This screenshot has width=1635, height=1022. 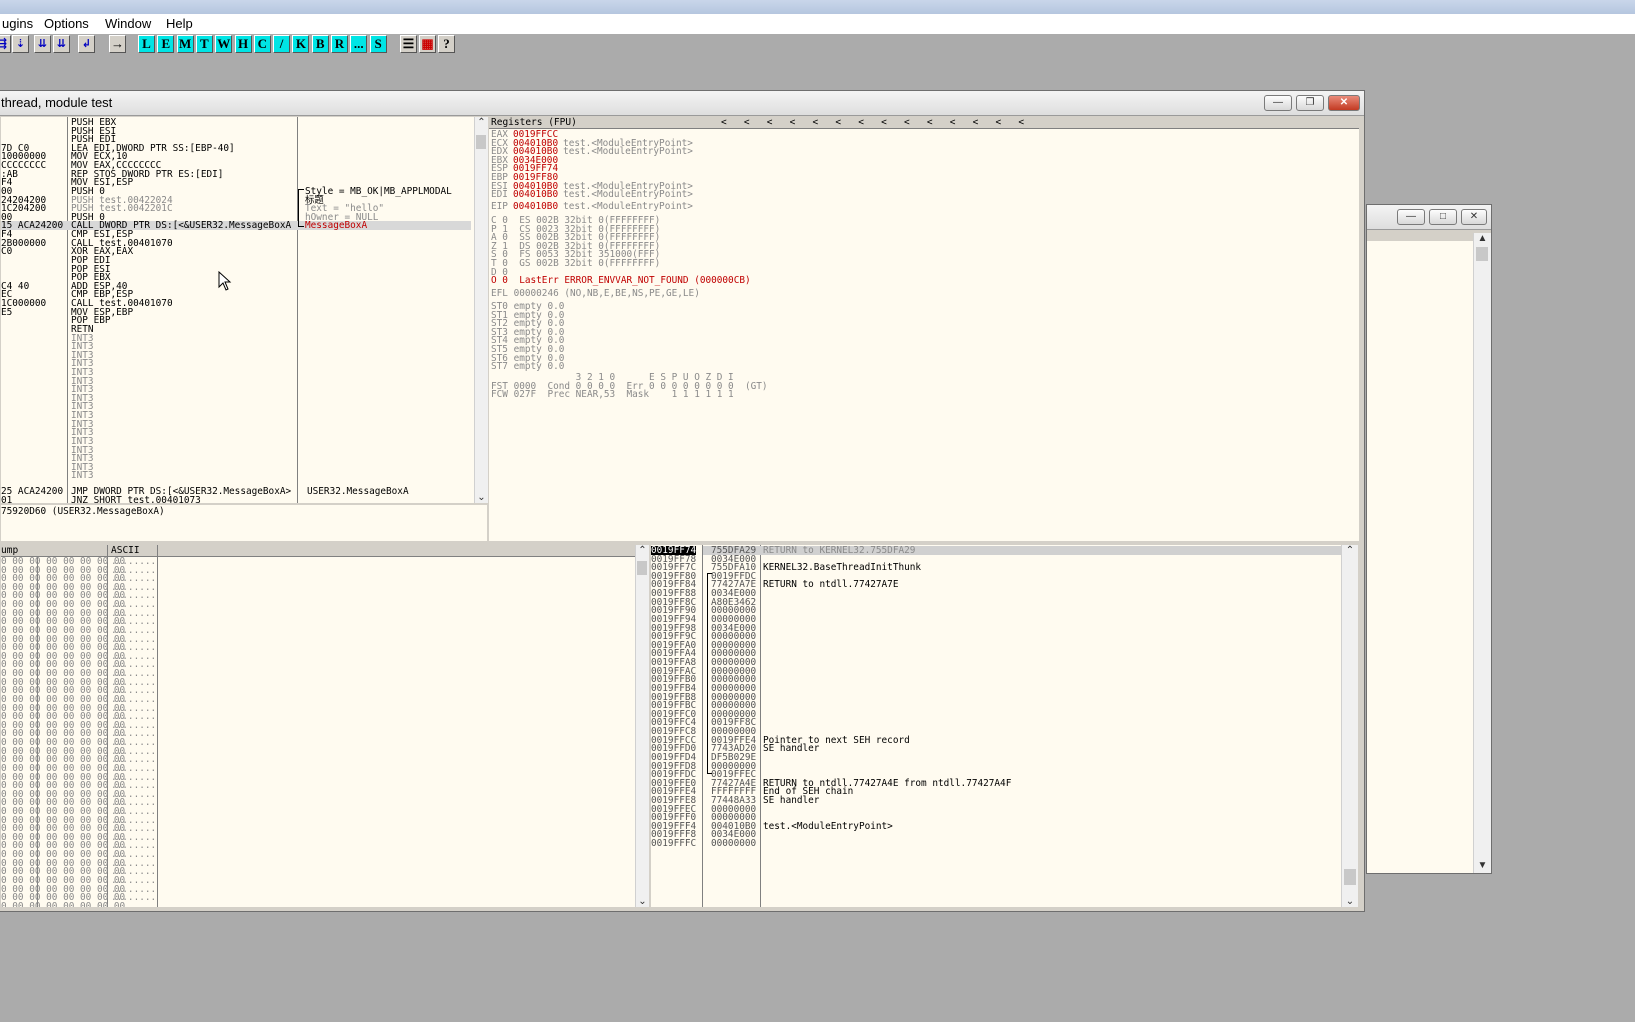 What do you see at coordinates (872, 122) in the screenshot?
I see `registers-arrows: < < < < < < < < < < < < < <` at bounding box center [872, 122].